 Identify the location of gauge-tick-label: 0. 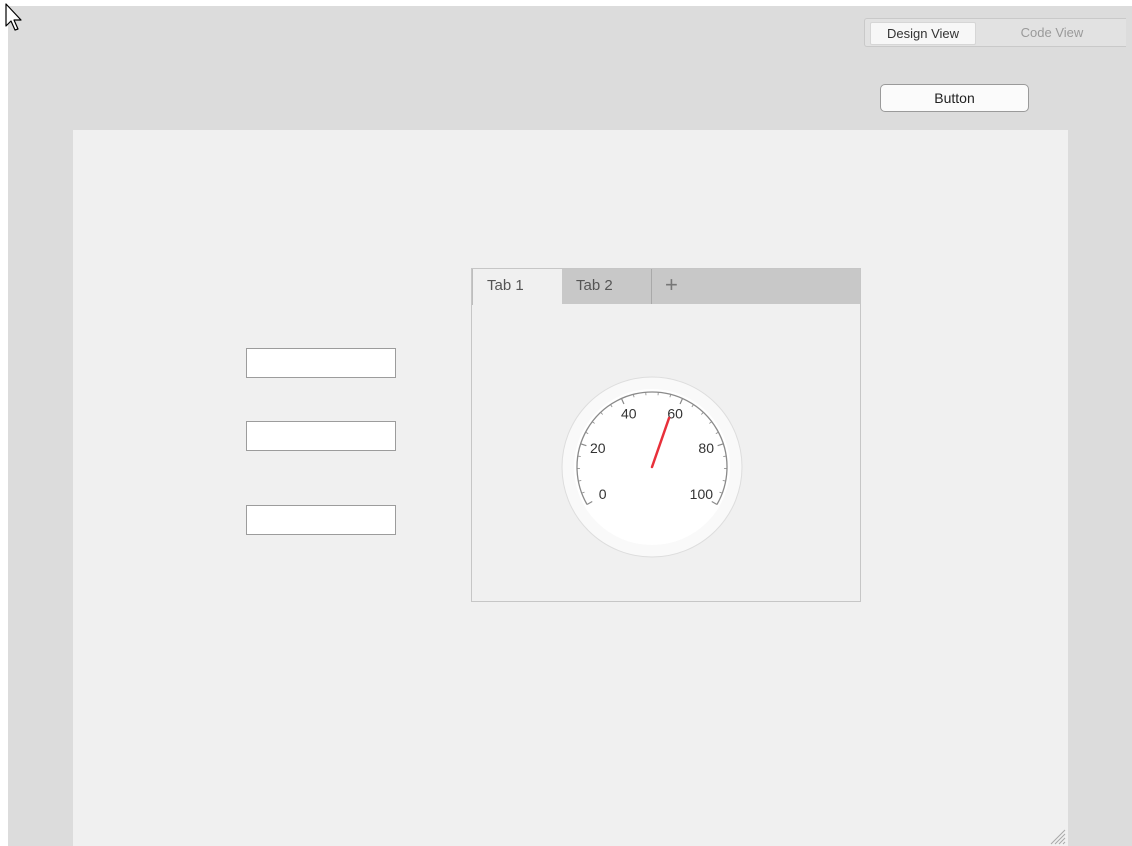
(603, 494).